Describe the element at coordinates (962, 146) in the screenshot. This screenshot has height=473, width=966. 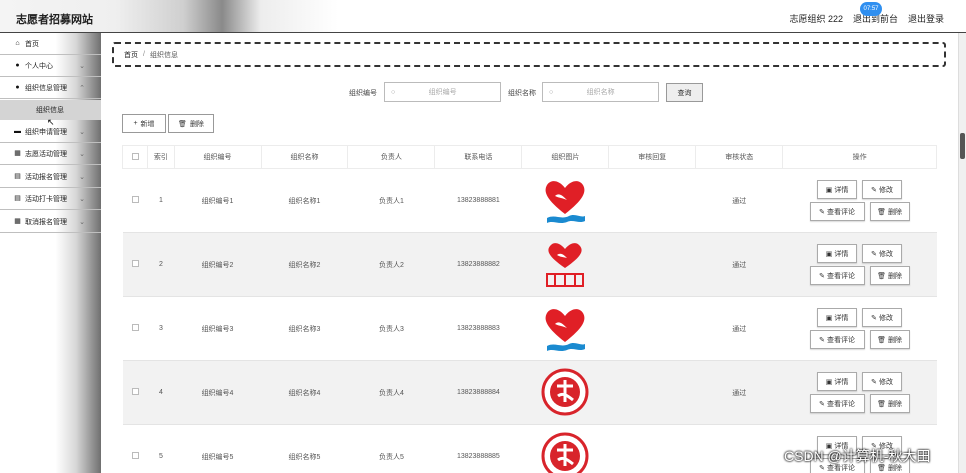
I see `scrollbar-thumb` at that location.